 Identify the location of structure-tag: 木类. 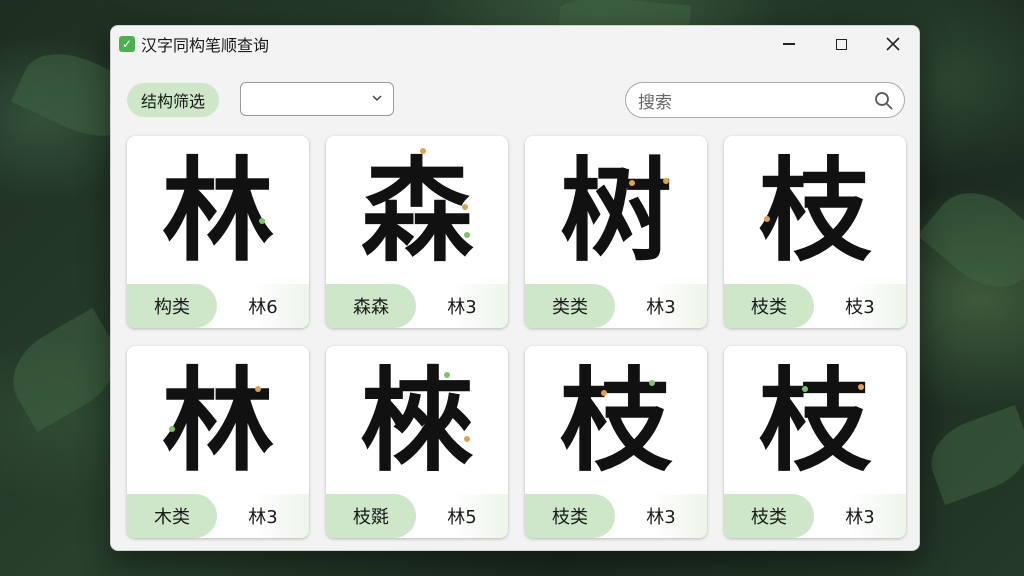
(172, 516).